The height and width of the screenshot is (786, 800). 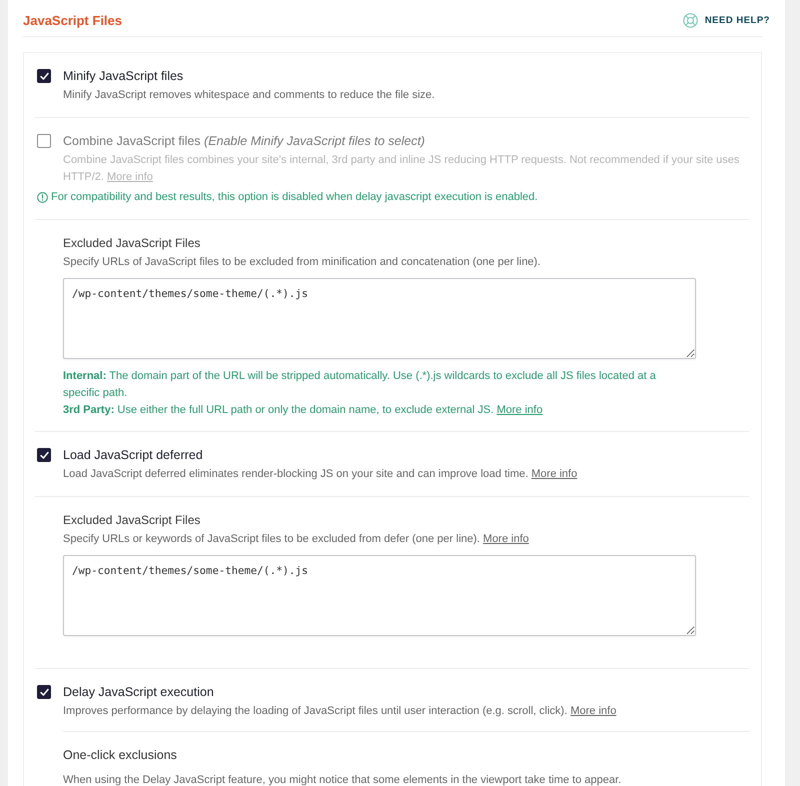 What do you see at coordinates (726, 20) in the screenshot?
I see `help-link: NEED HELP?` at bounding box center [726, 20].